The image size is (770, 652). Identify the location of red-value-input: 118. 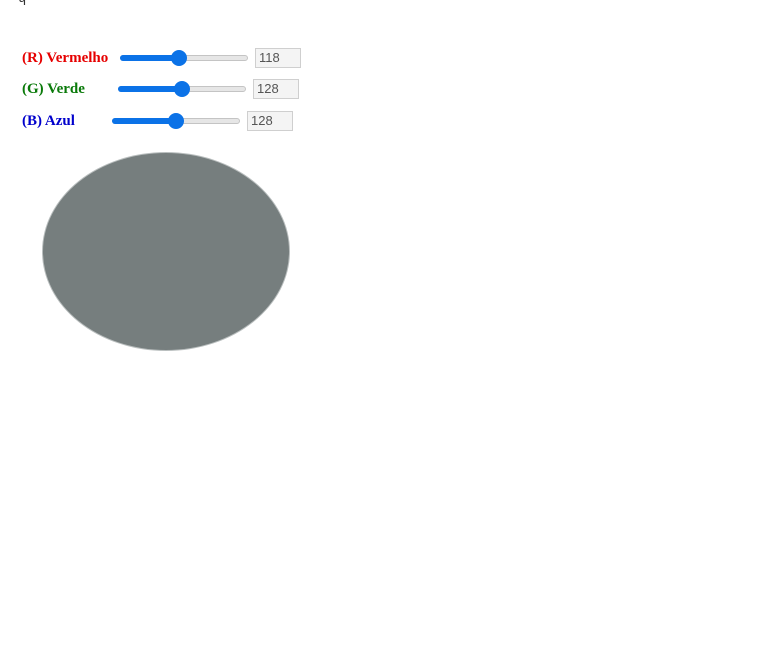
(278, 58).